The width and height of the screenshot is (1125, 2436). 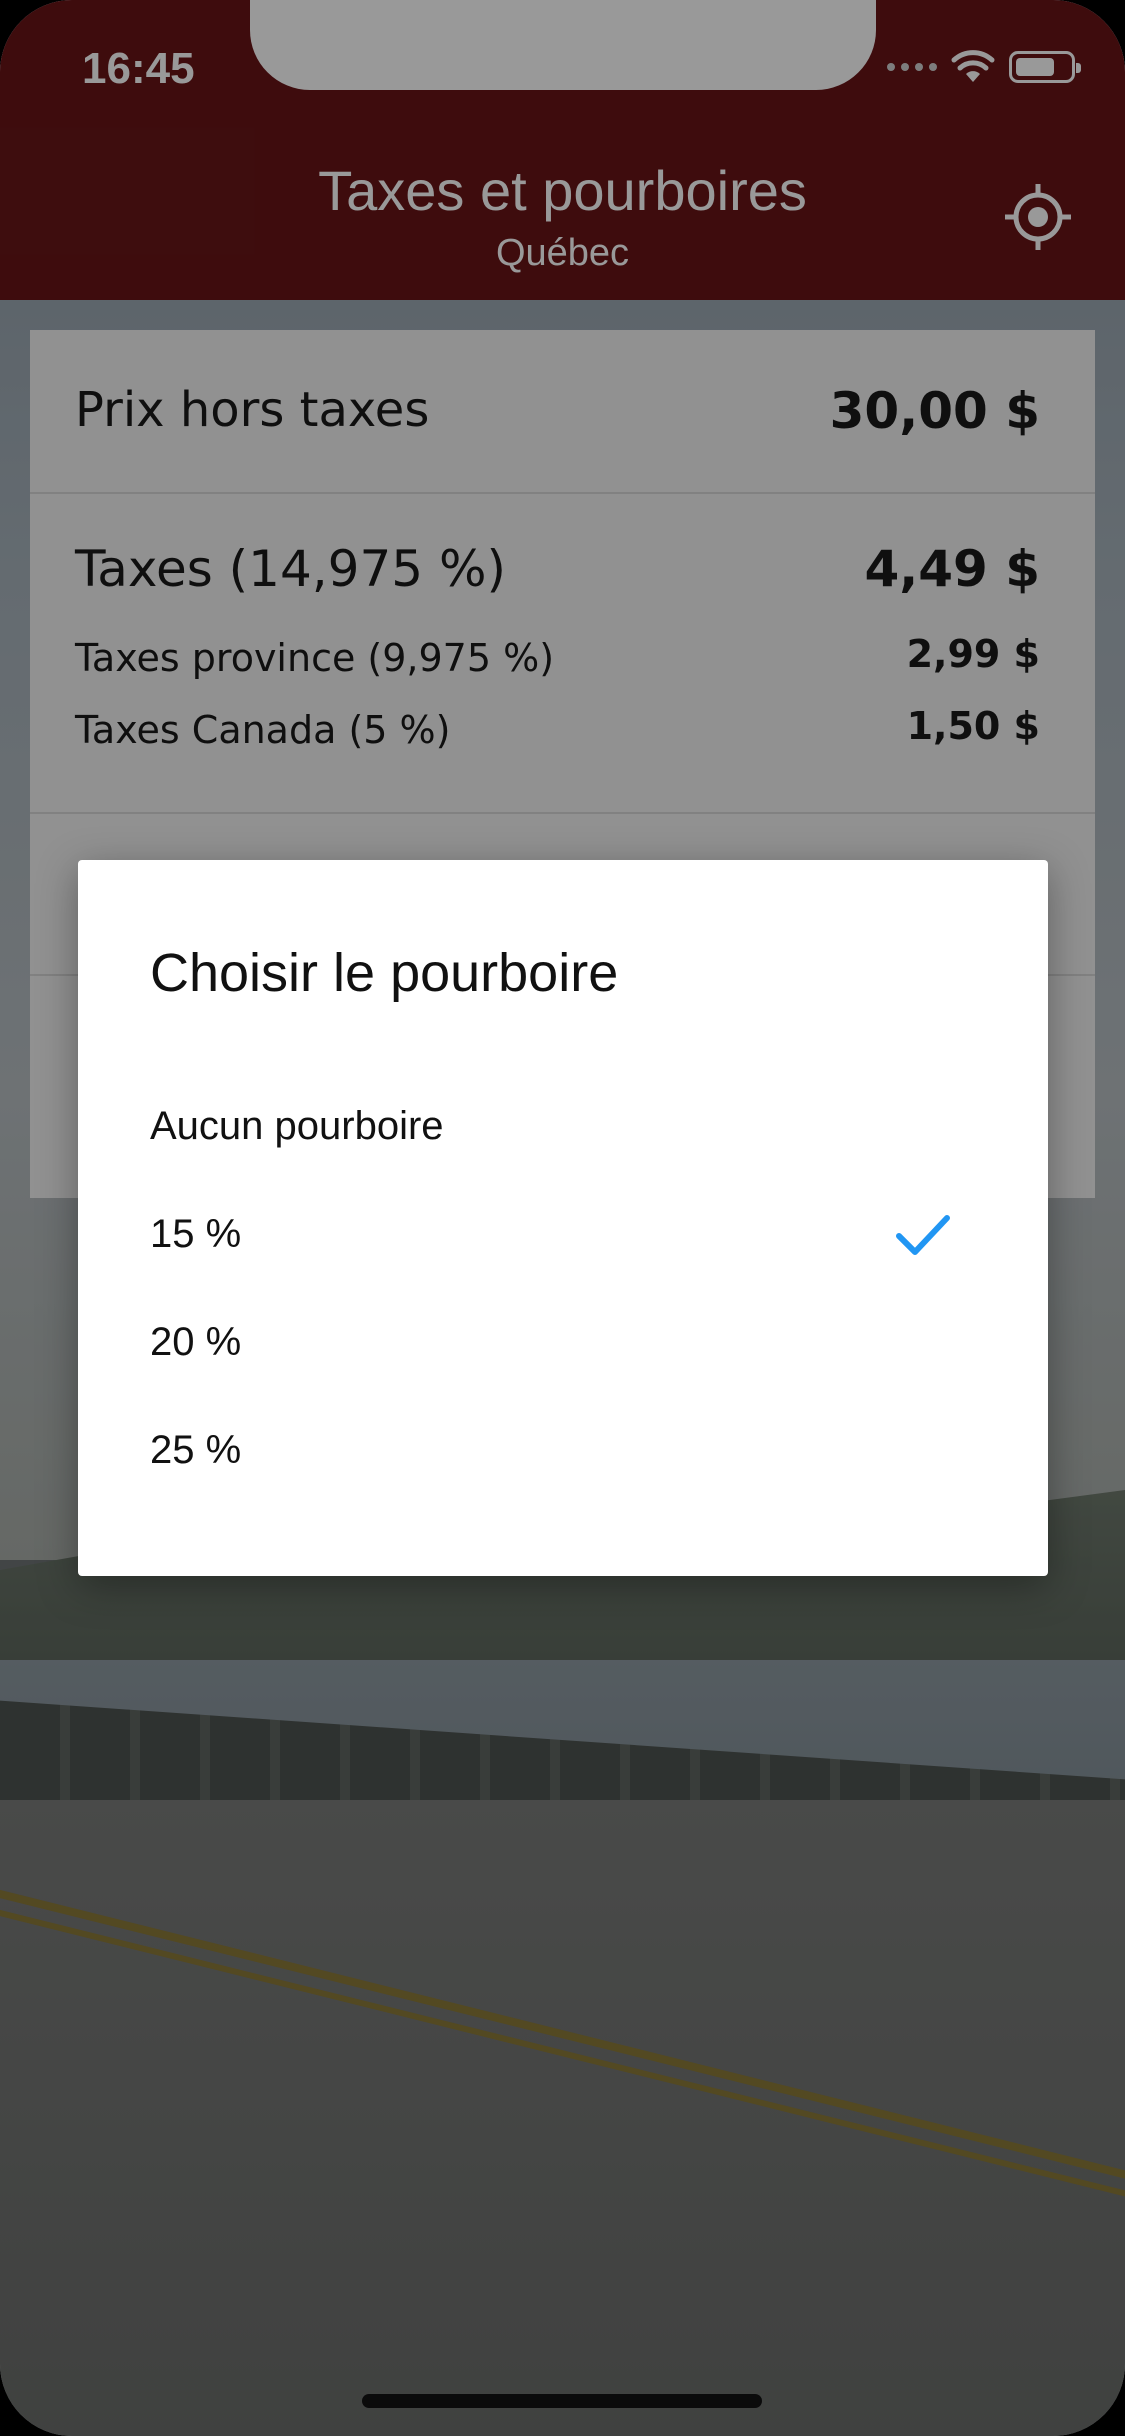 What do you see at coordinates (923, 1235) in the screenshot?
I see `checkmark-icon` at bounding box center [923, 1235].